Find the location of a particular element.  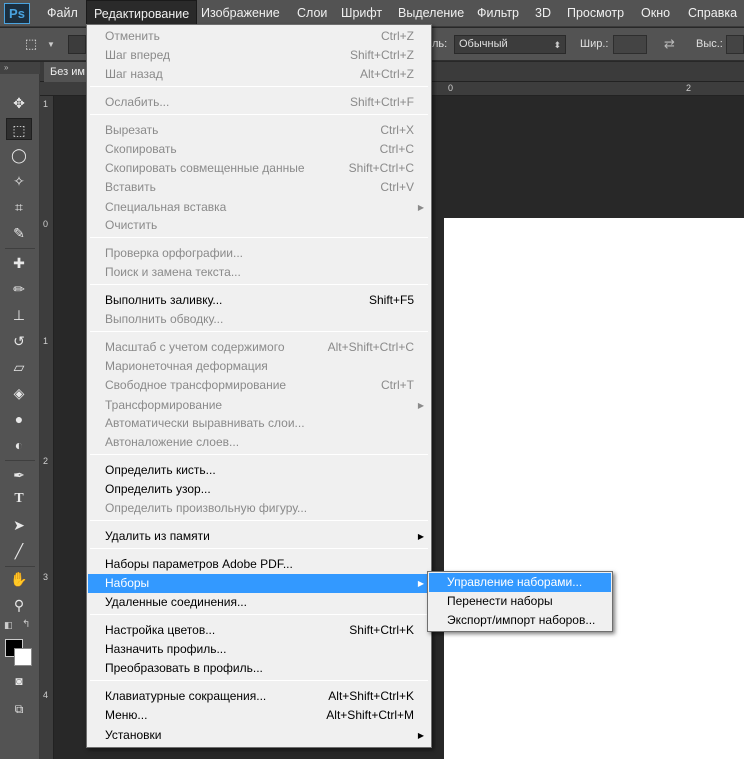

menu-layers: Слои is located at coordinates (312, 13).